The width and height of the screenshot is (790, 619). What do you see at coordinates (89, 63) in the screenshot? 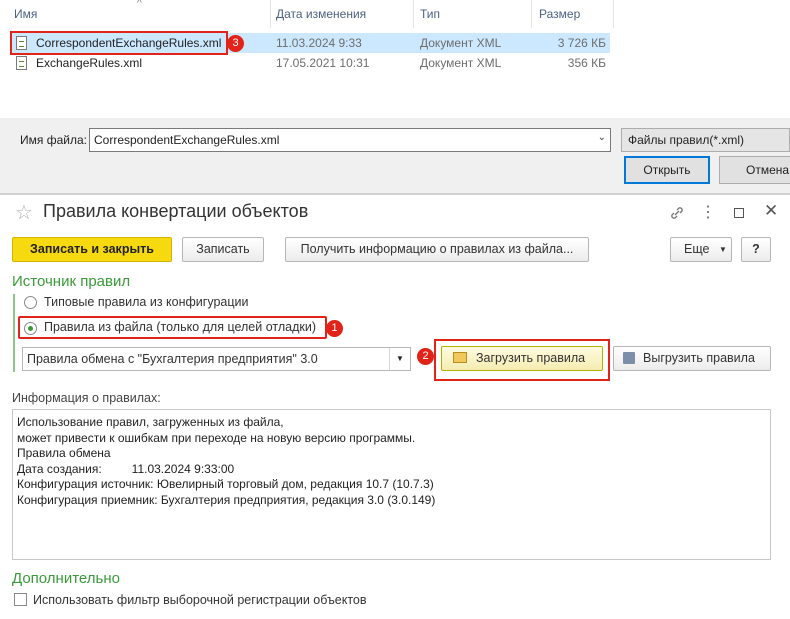
I see `file-name: ExchangeRules.xml` at bounding box center [89, 63].